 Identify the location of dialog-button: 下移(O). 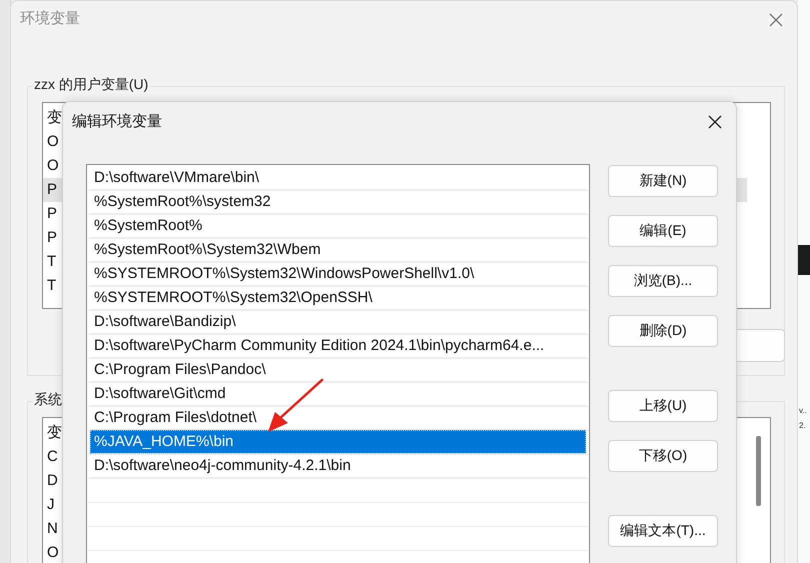
(663, 456).